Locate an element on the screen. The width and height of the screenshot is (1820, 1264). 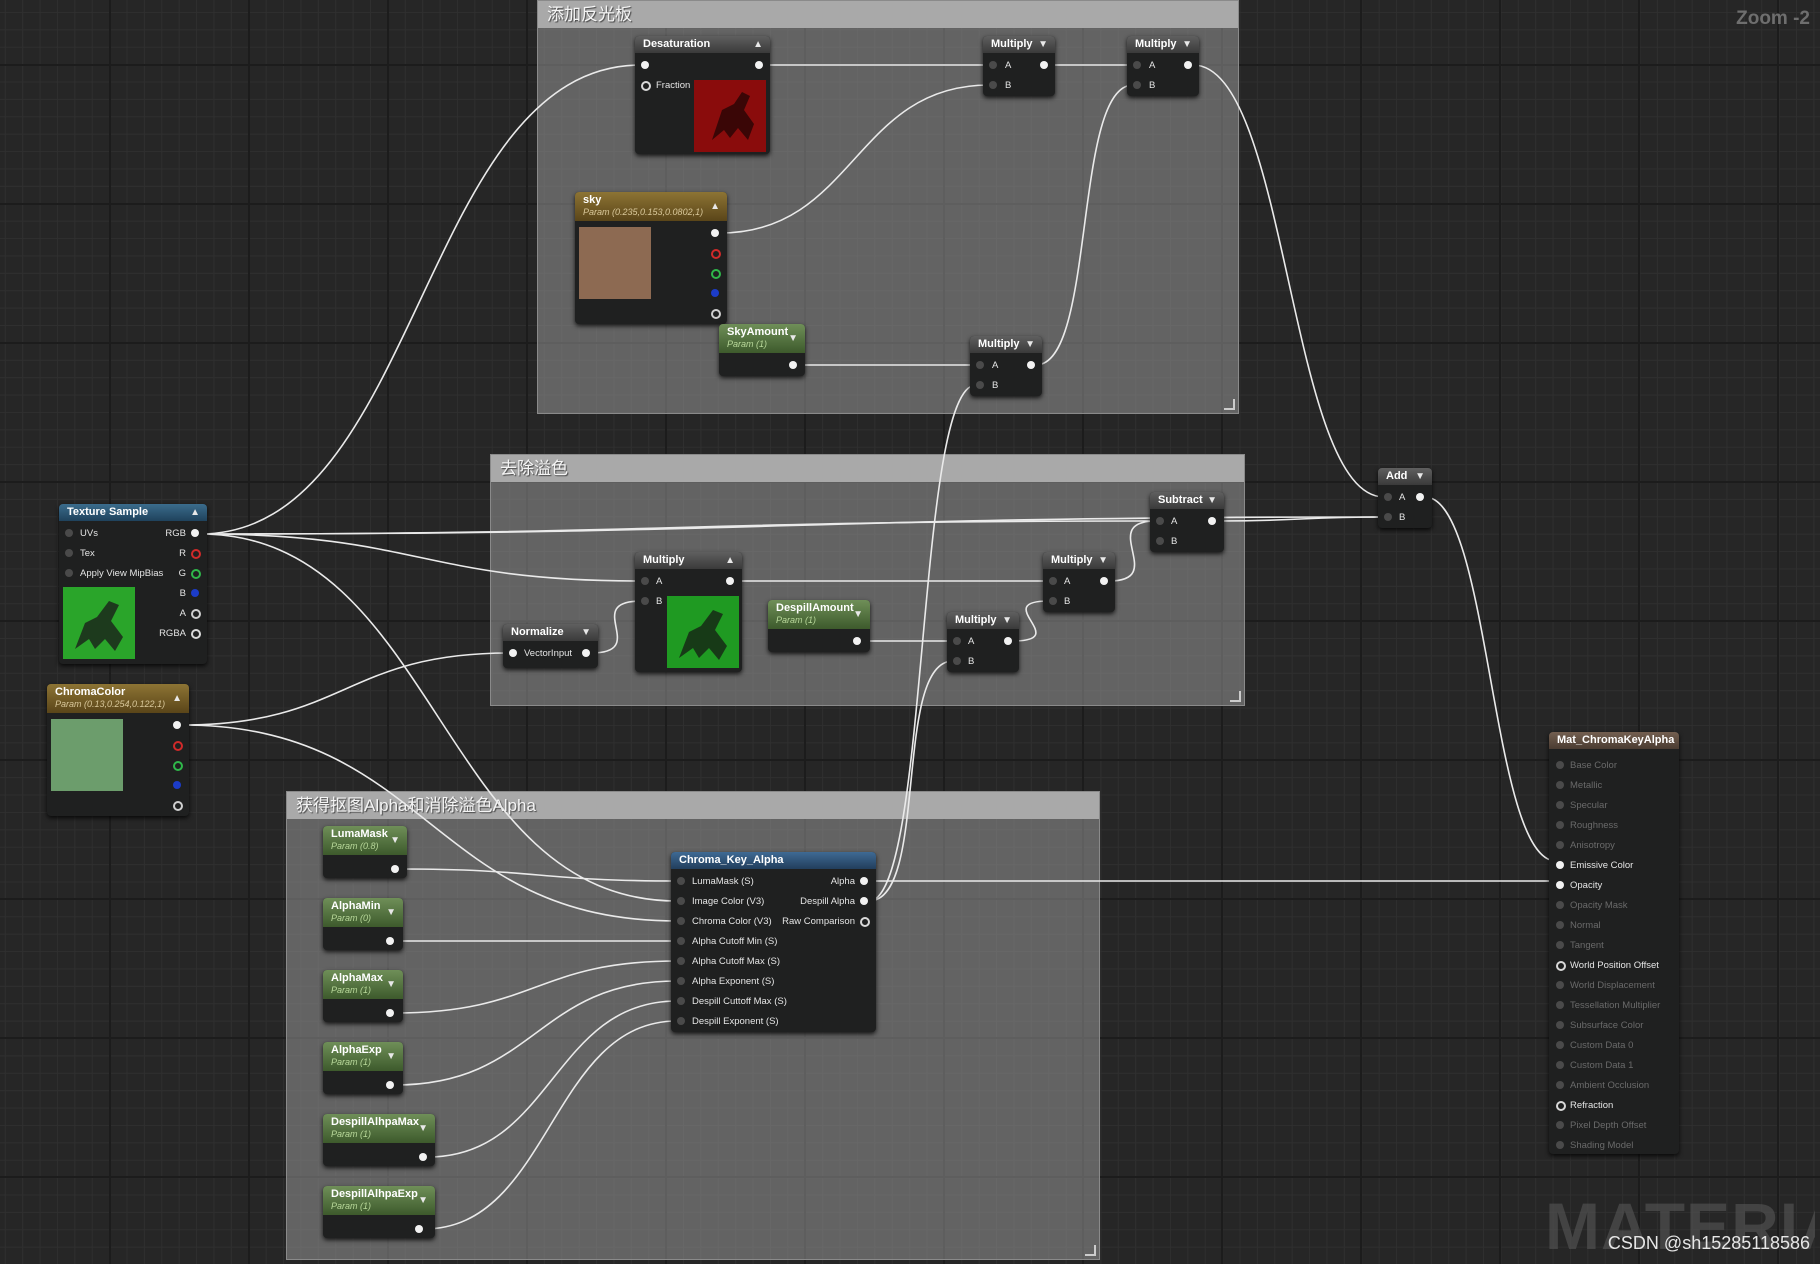
rgba-output-pin is located at coordinates (196, 634).